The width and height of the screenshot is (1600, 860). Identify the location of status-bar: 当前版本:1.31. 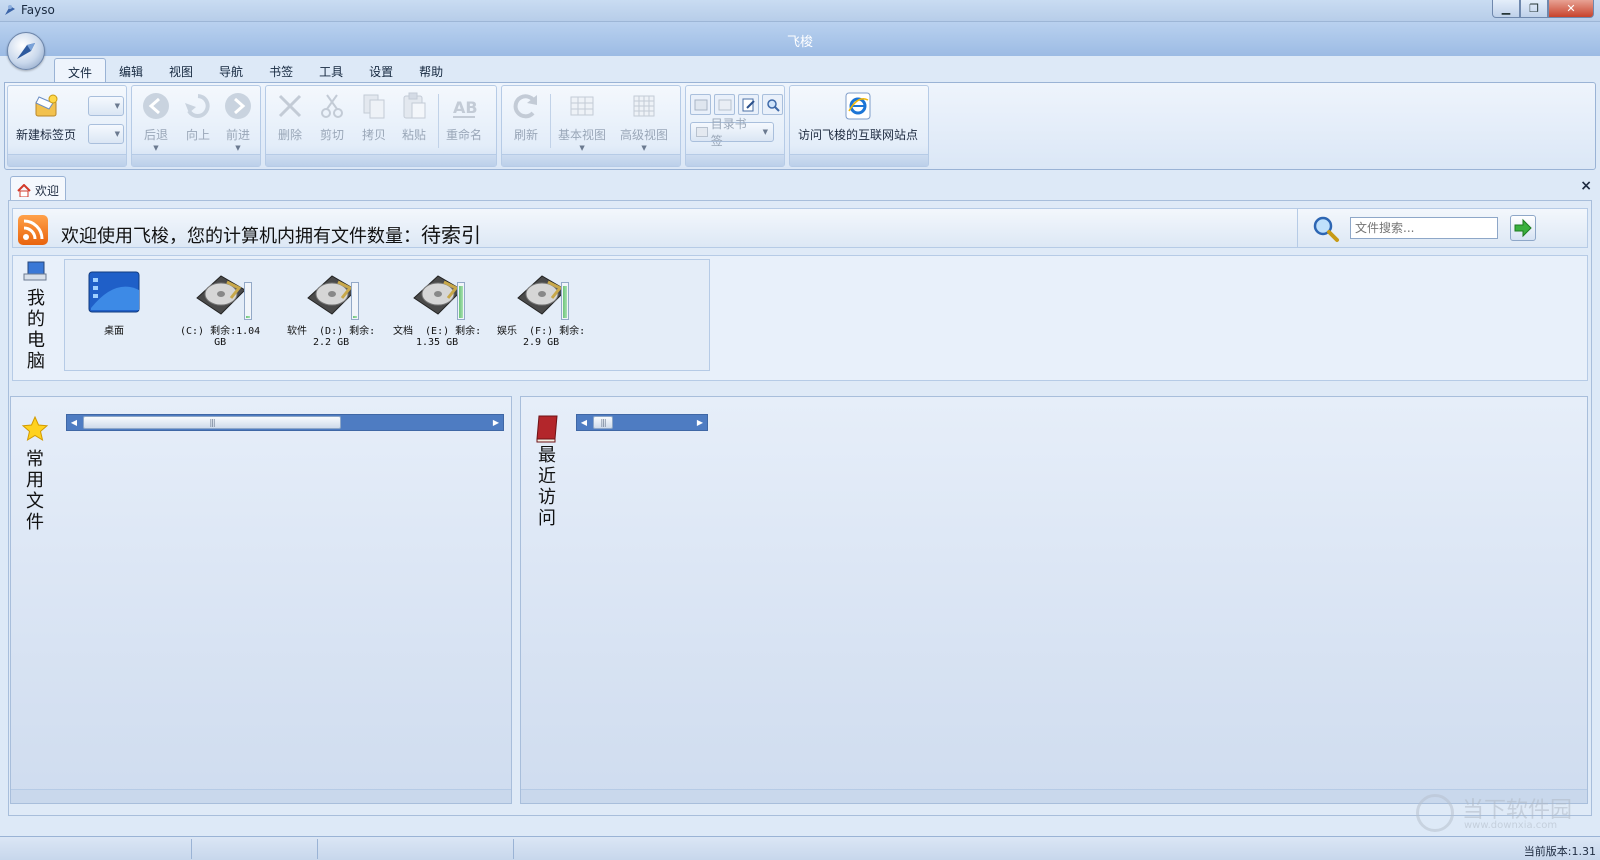
(800, 848).